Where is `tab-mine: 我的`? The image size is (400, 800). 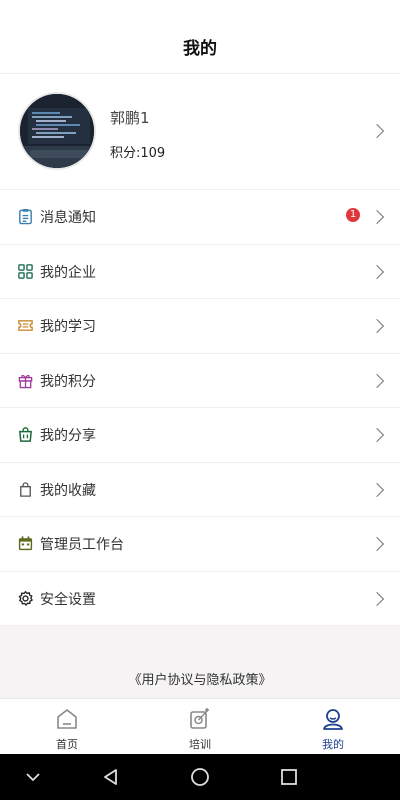 tab-mine: 我的 is located at coordinates (333, 727).